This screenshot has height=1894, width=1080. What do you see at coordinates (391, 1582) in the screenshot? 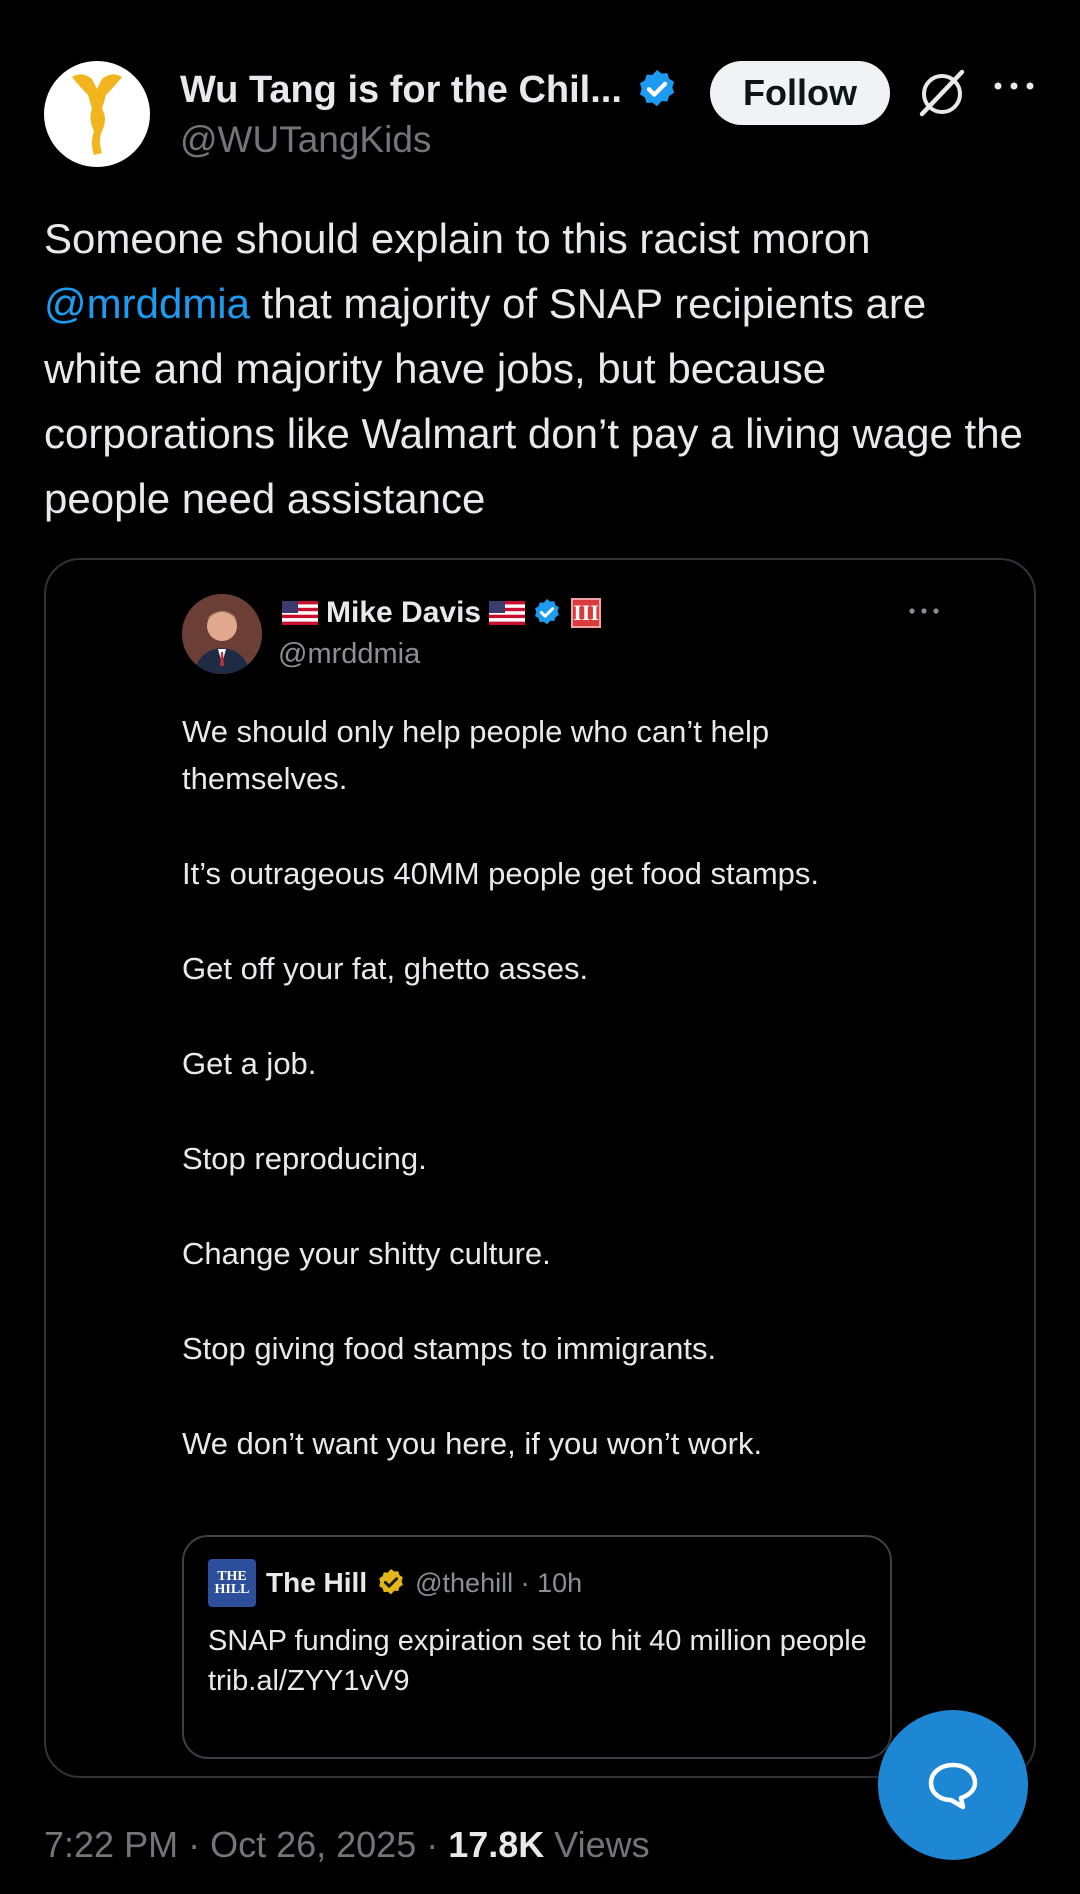
I see `gold-verified-badge-icon` at bounding box center [391, 1582].